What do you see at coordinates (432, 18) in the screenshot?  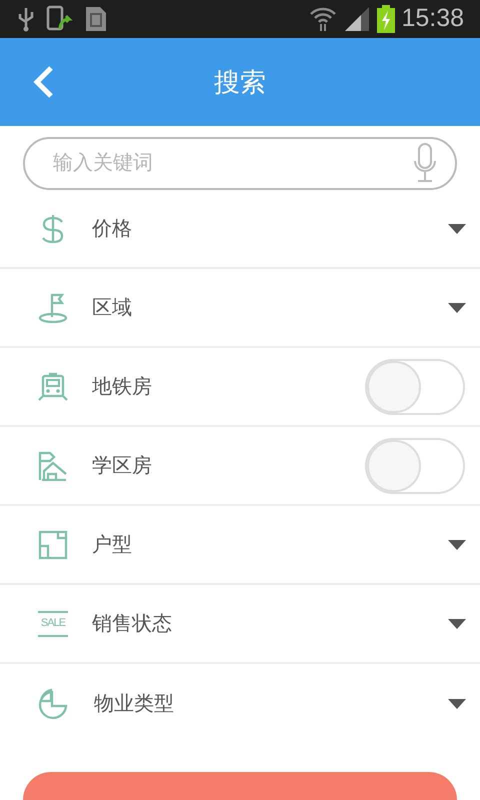 I see `clock-time: 15:38` at bounding box center [432, 18].